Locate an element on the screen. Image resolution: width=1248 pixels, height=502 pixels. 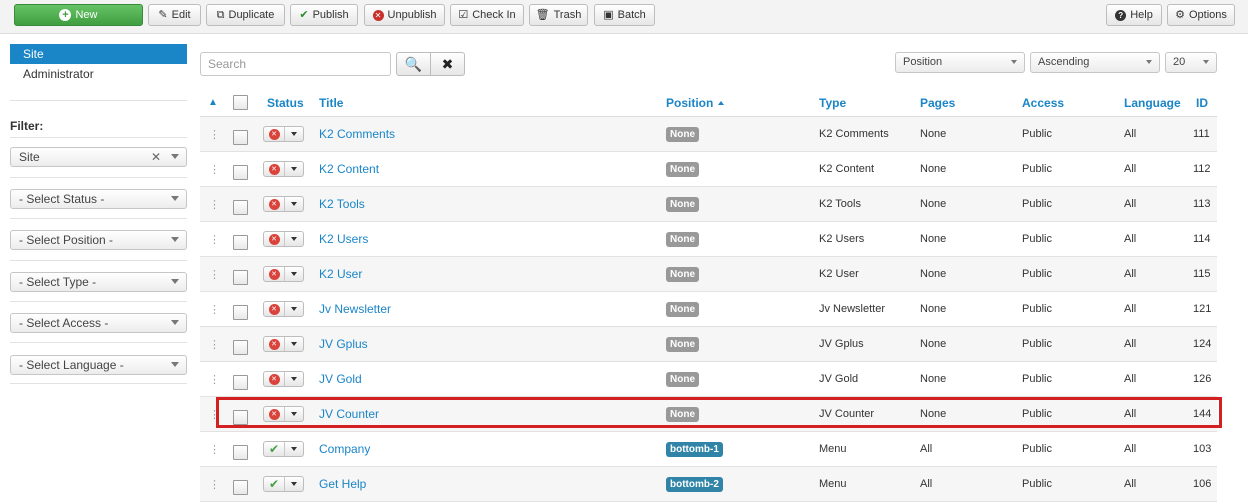
batch-button: ▣ Batch is located at coordinates (624, 15).